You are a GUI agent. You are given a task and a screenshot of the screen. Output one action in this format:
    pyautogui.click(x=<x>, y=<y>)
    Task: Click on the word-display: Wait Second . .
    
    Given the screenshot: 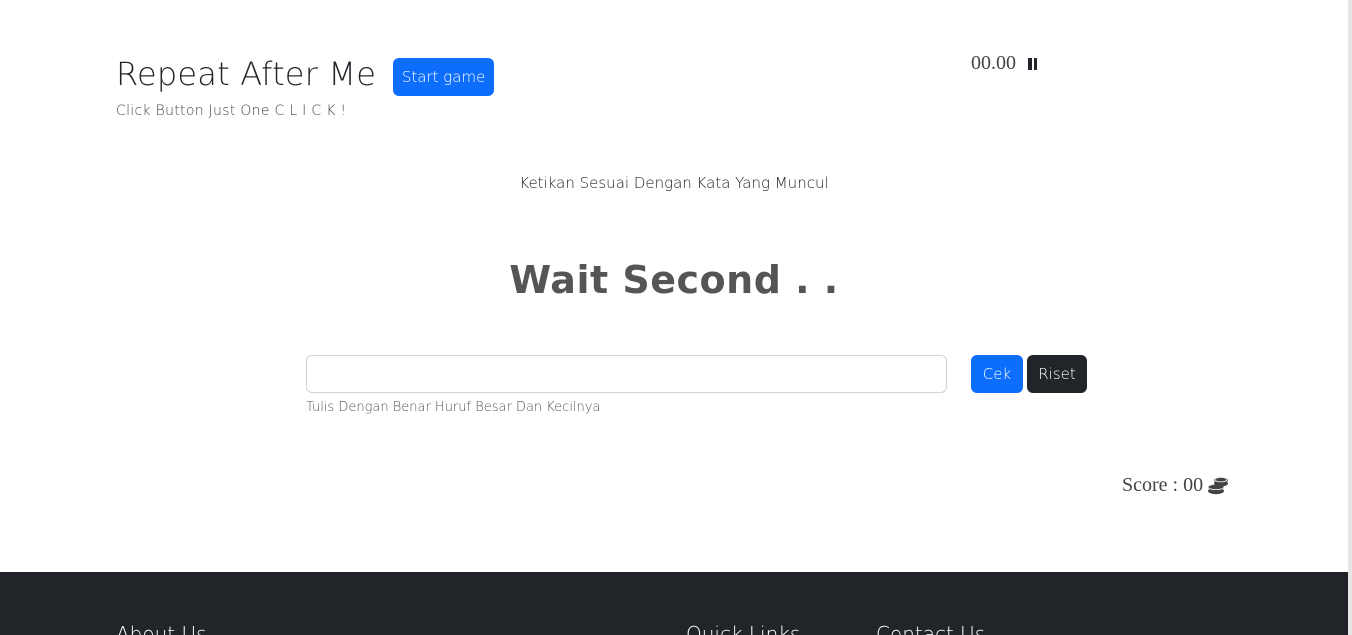 What is the action you would take?
    pyautogui.click(x=674, y=280)
    